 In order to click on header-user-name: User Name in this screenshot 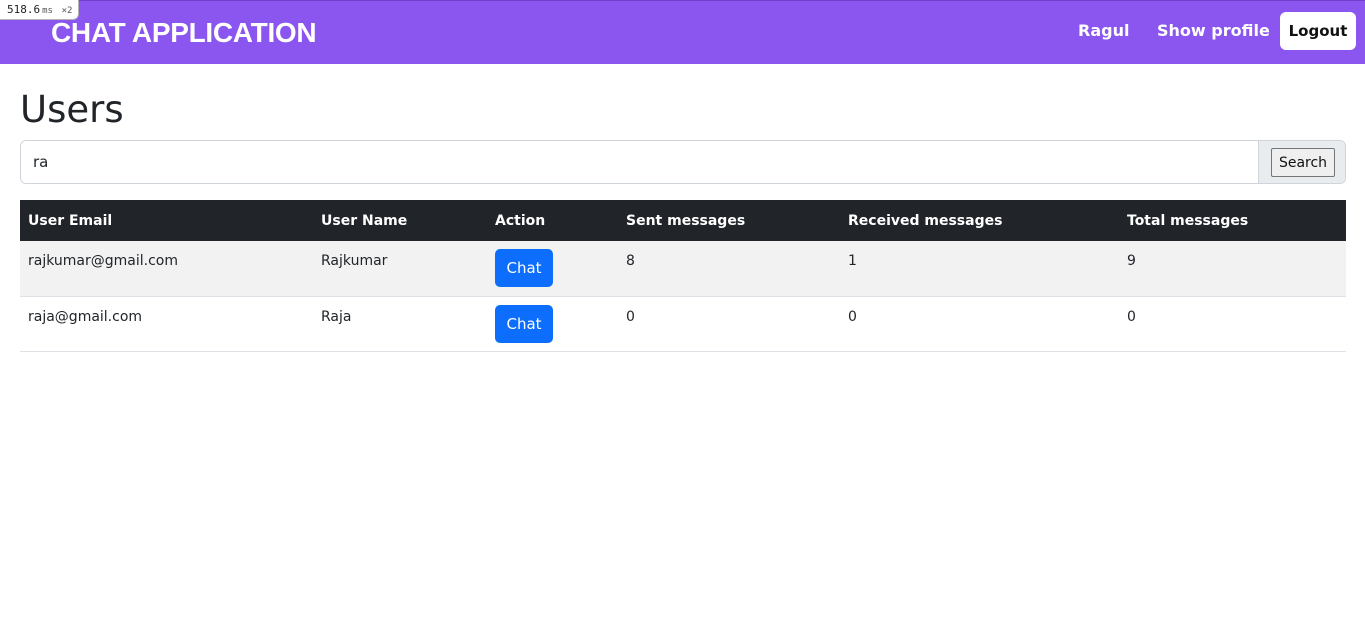, I will do `click(400, 220)`.